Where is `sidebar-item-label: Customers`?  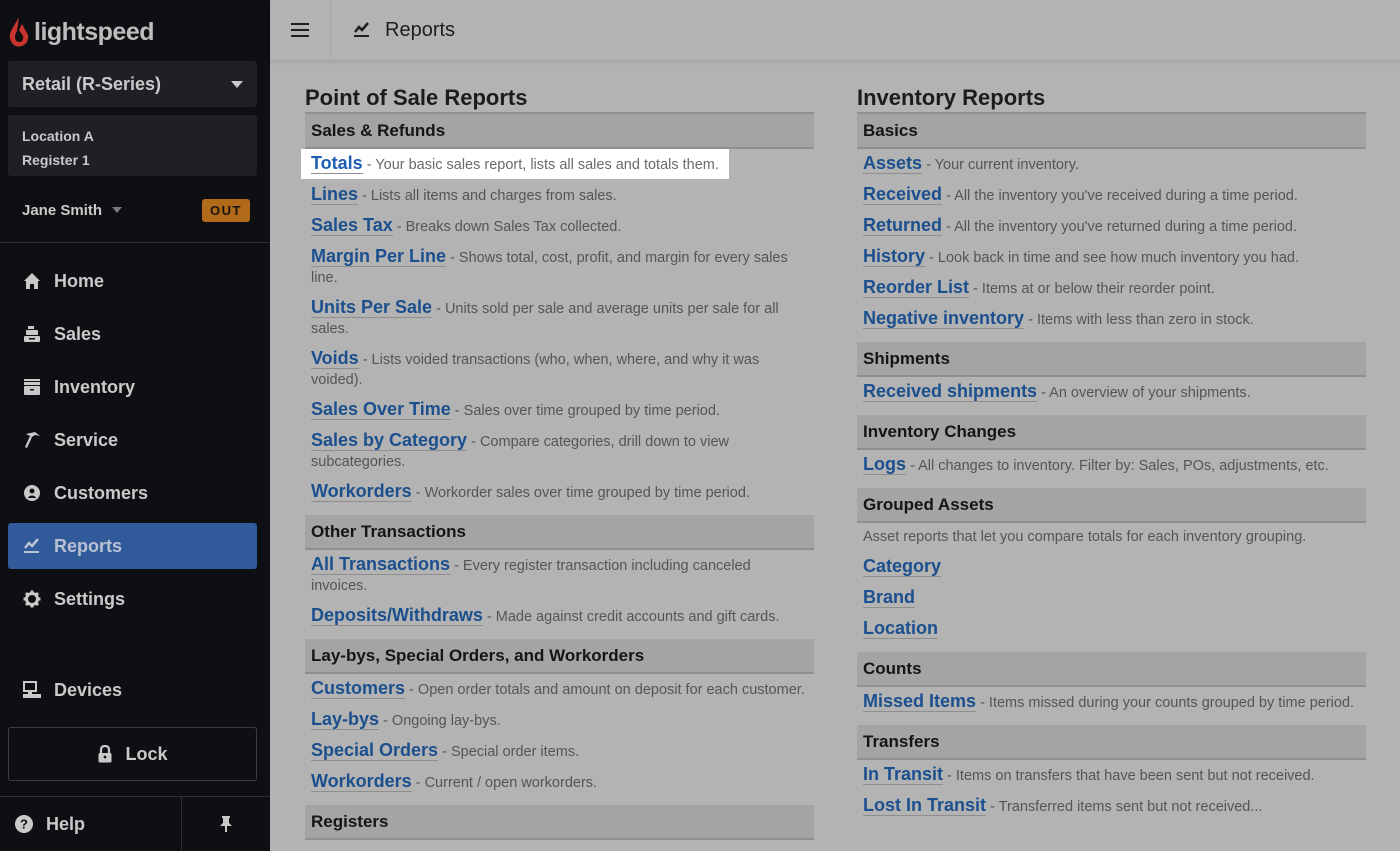
sidebar-item-label: Customers is located at coordinates (101, 492).